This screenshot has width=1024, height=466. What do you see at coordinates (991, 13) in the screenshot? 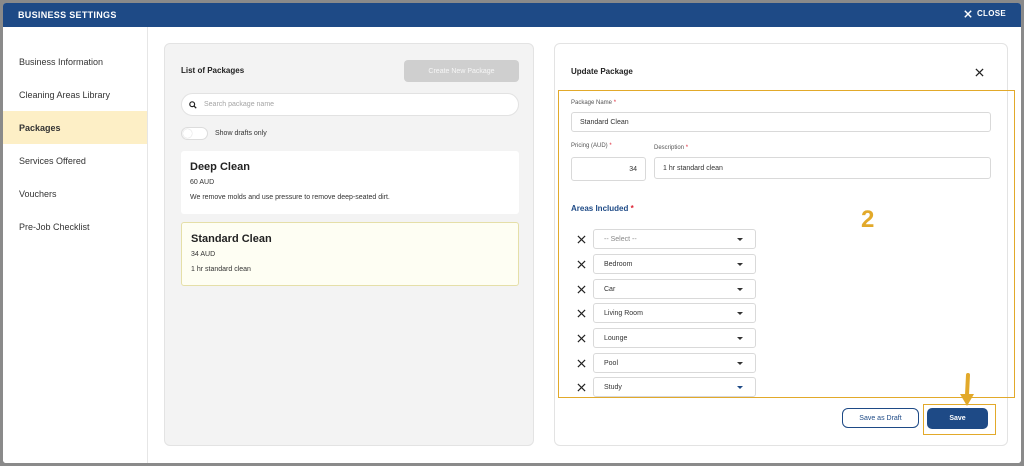
I see `close-label: CLOSE` at bounding box center [991, 13].